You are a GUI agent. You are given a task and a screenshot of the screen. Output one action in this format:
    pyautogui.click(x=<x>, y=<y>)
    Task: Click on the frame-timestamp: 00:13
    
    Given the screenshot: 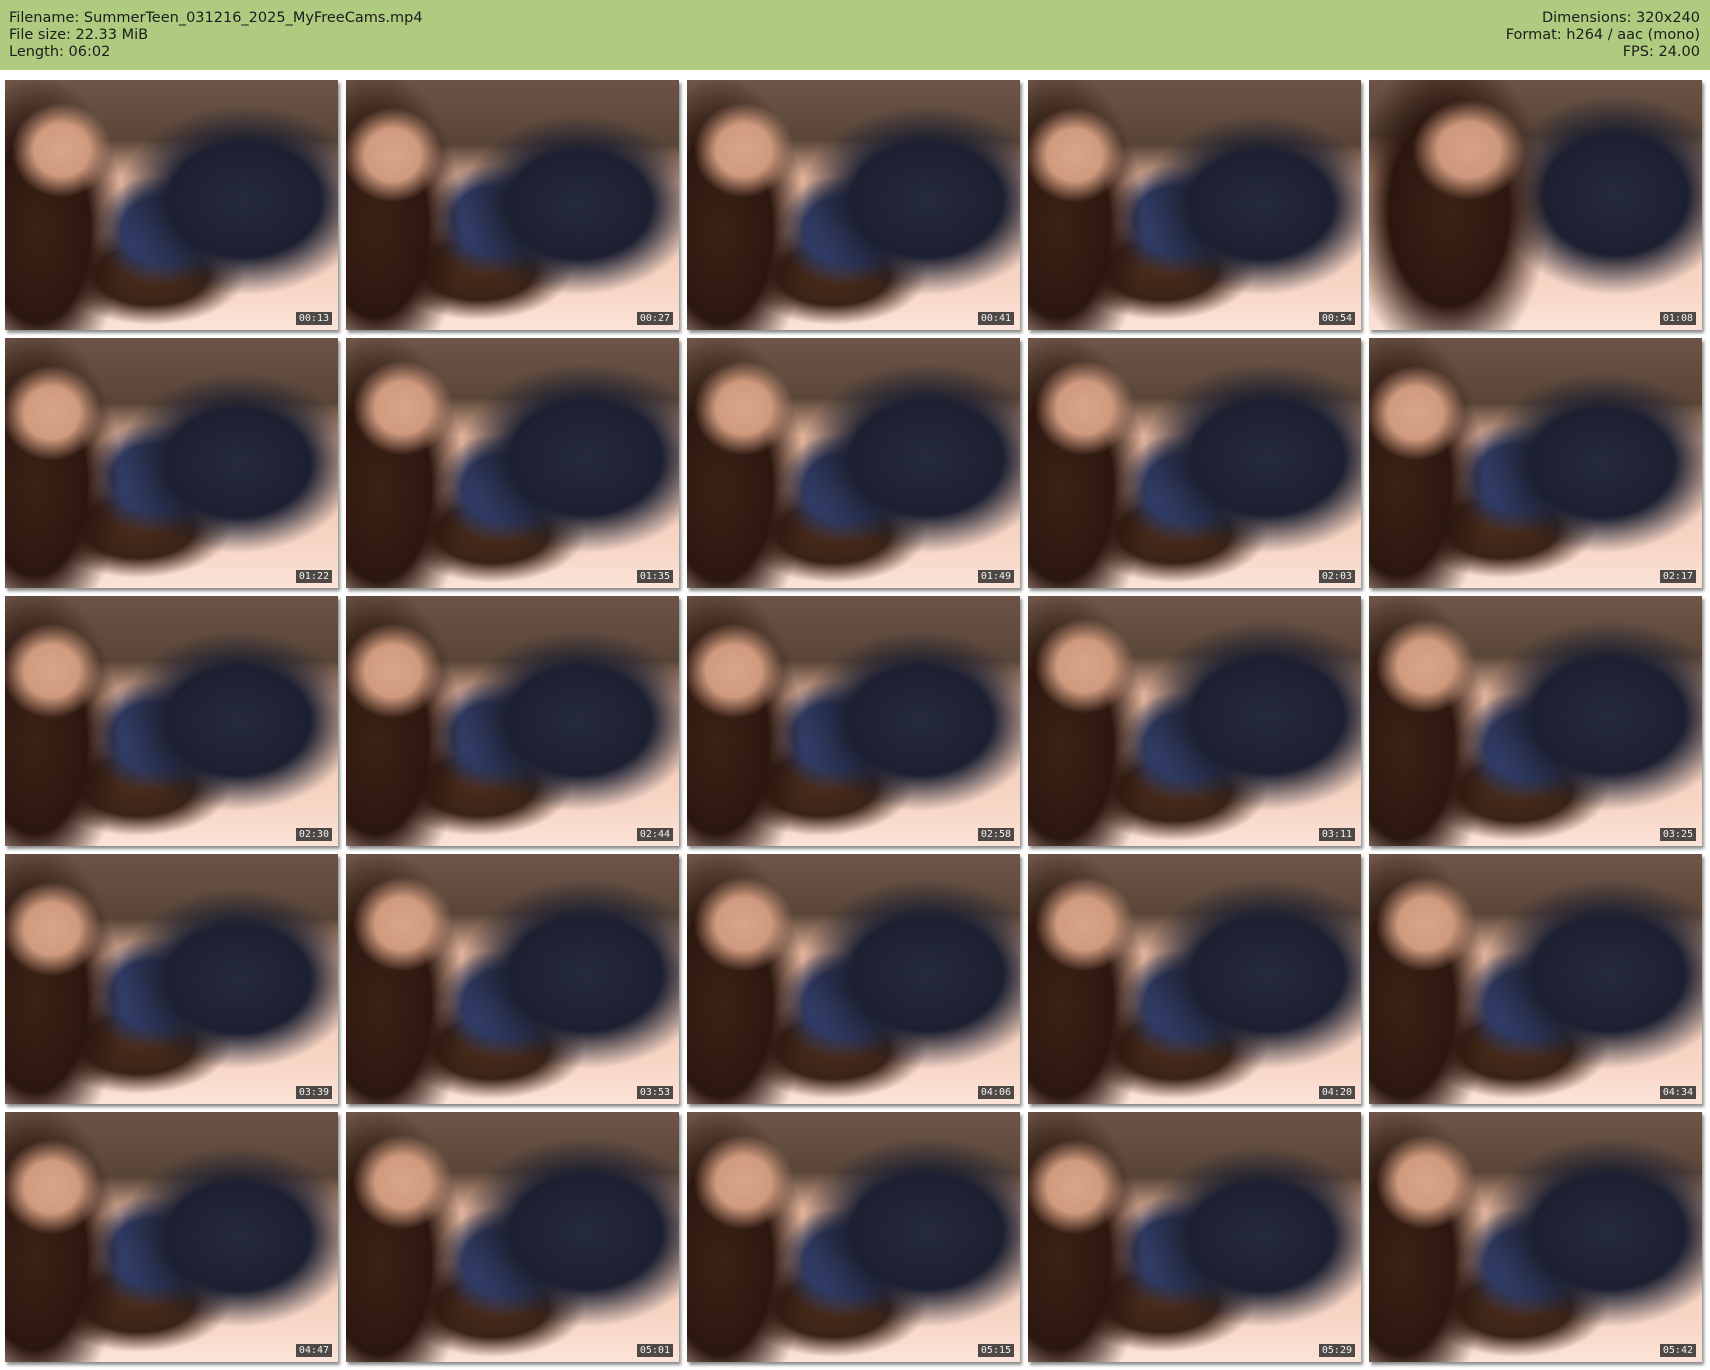 What is the action you would take?
    pyautogui.click(x=313, y=318)
    